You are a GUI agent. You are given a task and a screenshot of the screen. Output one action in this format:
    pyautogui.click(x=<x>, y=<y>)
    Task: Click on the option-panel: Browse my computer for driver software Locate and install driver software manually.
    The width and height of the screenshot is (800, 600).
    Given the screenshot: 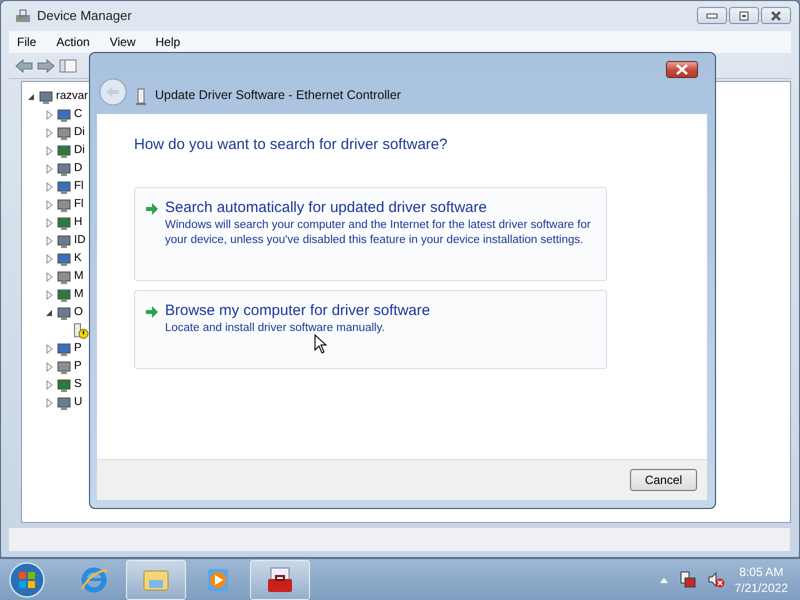 What is the action you would take?
    pyautogui.click(x=370, y=329)
    